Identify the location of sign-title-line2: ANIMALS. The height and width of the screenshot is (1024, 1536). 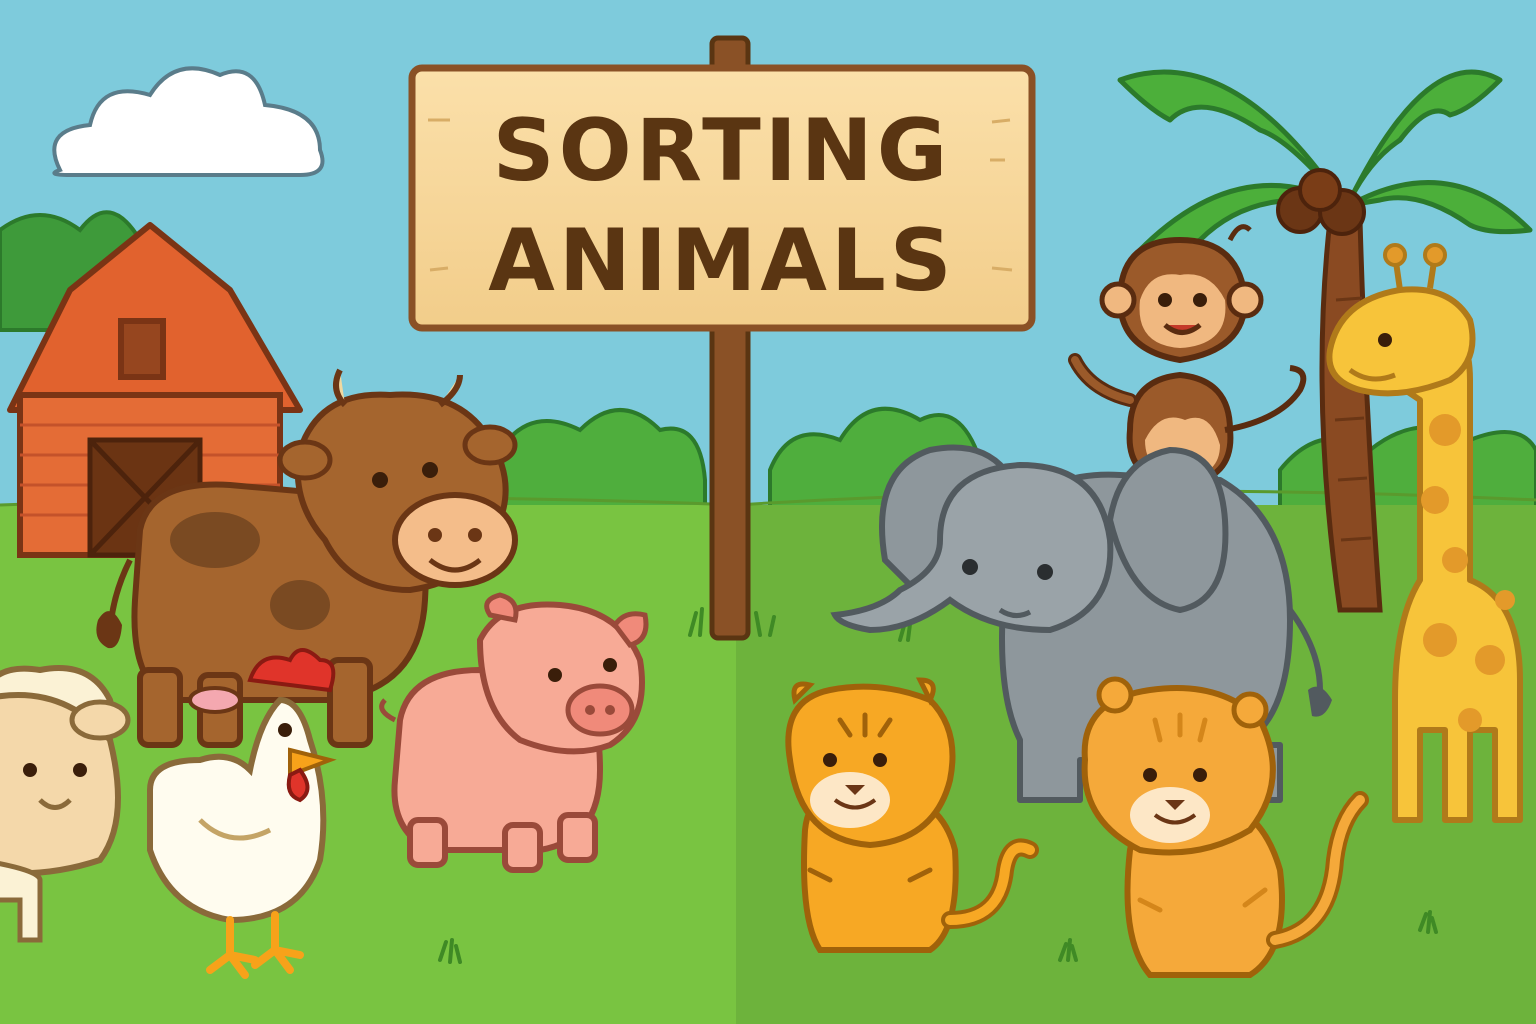
(721, 261).